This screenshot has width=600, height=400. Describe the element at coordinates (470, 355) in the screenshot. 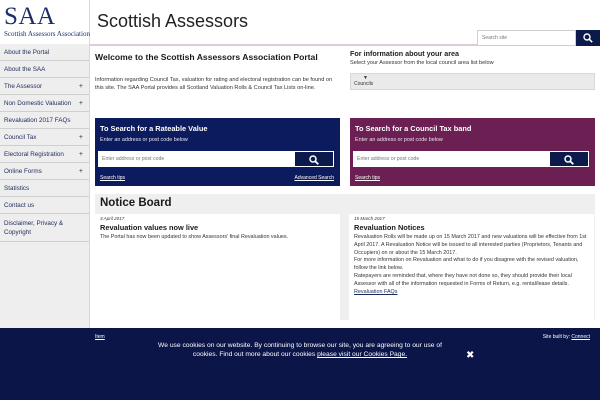

I see `close-icon: ✖` at that location.